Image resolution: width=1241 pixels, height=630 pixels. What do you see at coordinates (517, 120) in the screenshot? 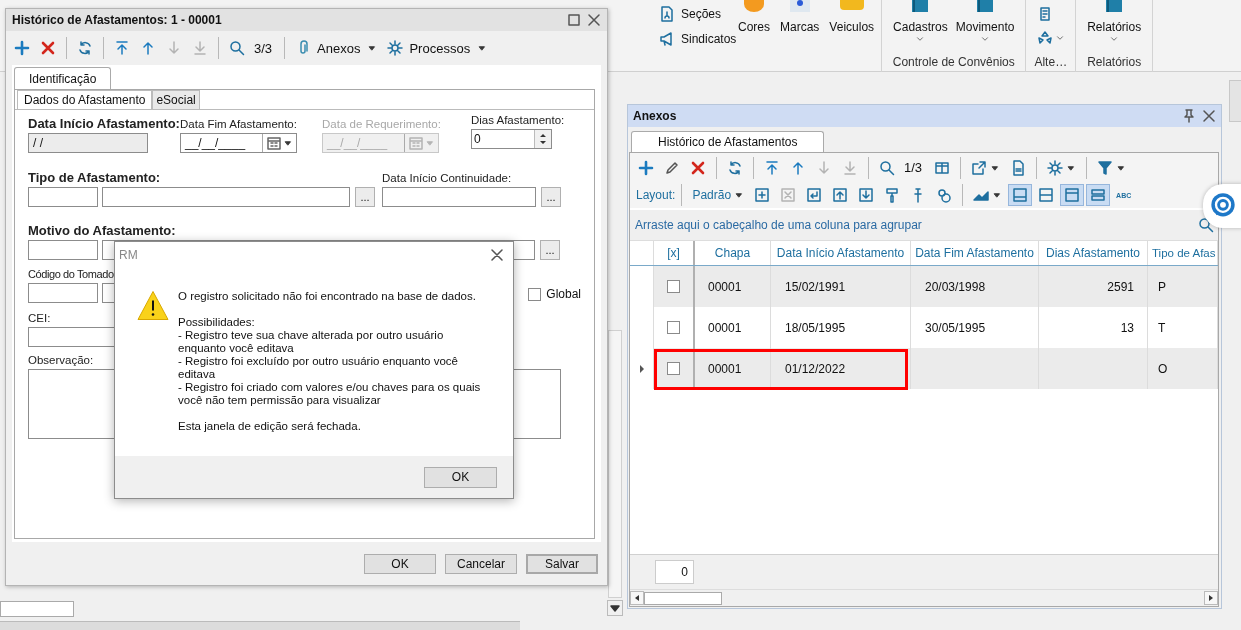
I see `field-label: Dias Afastamento:` at bounding box center [517, 120].